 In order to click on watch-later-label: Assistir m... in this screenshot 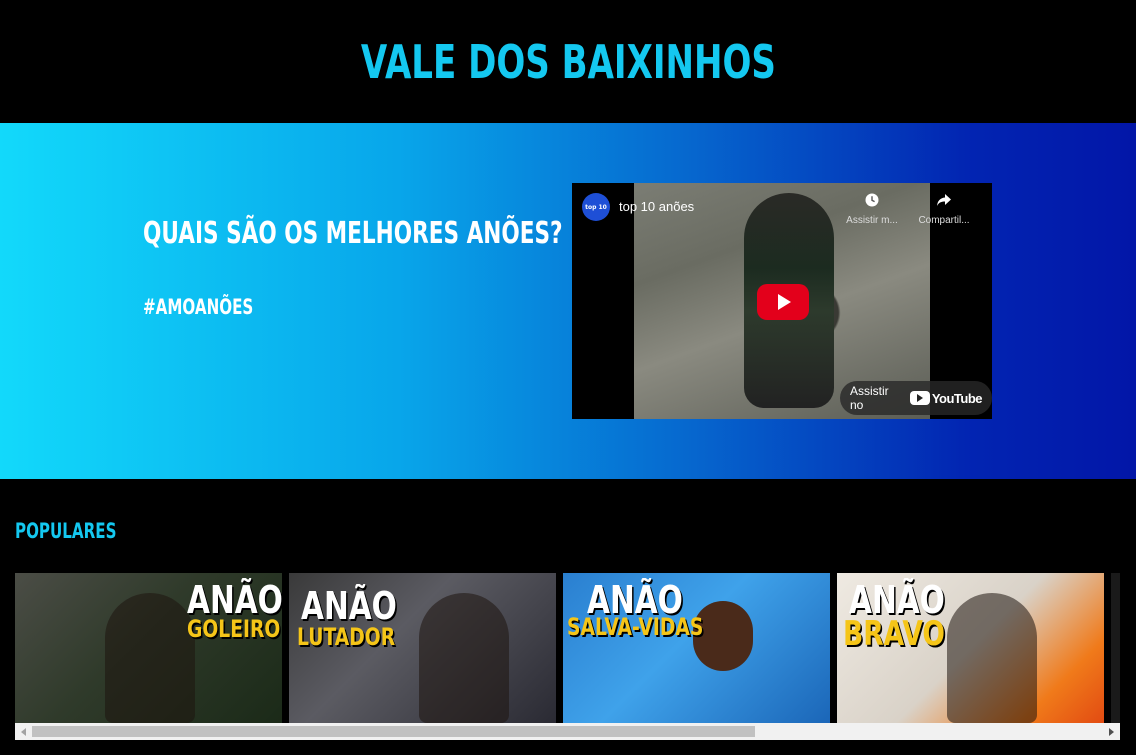, I will do `click(872, 220)`.